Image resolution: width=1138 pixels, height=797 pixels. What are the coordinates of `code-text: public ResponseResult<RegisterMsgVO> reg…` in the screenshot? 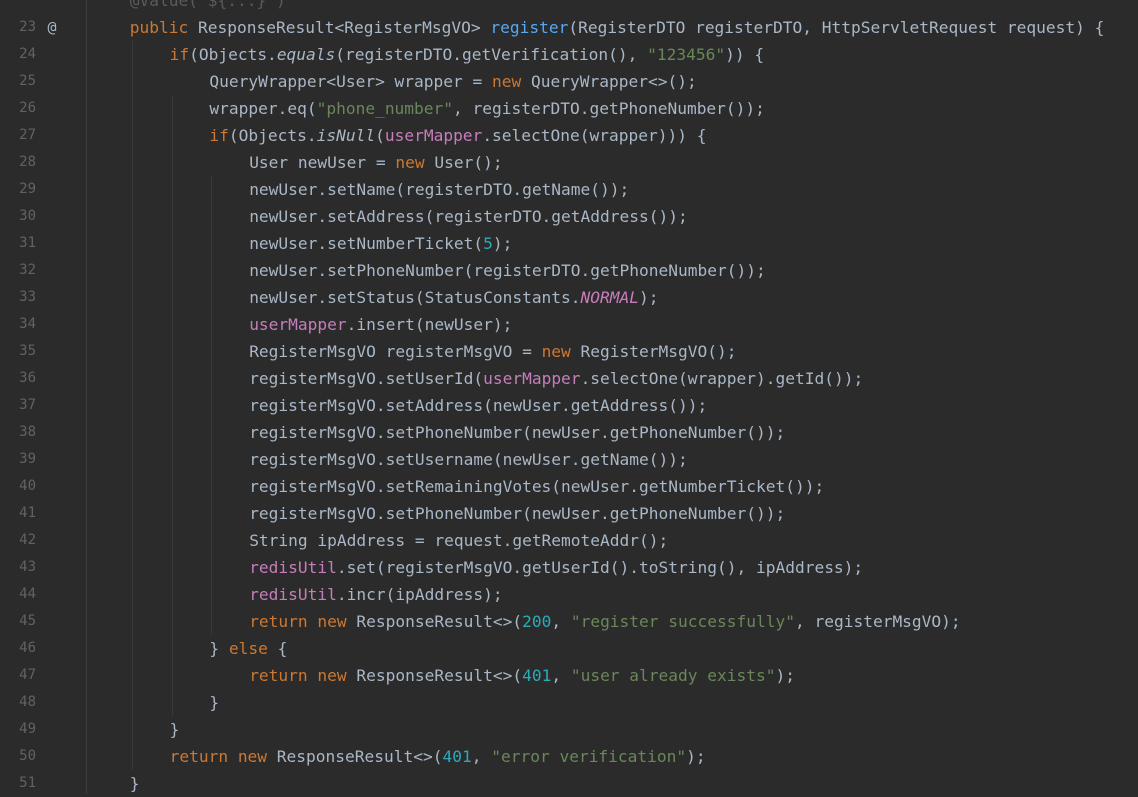 It's located at (617, 27).